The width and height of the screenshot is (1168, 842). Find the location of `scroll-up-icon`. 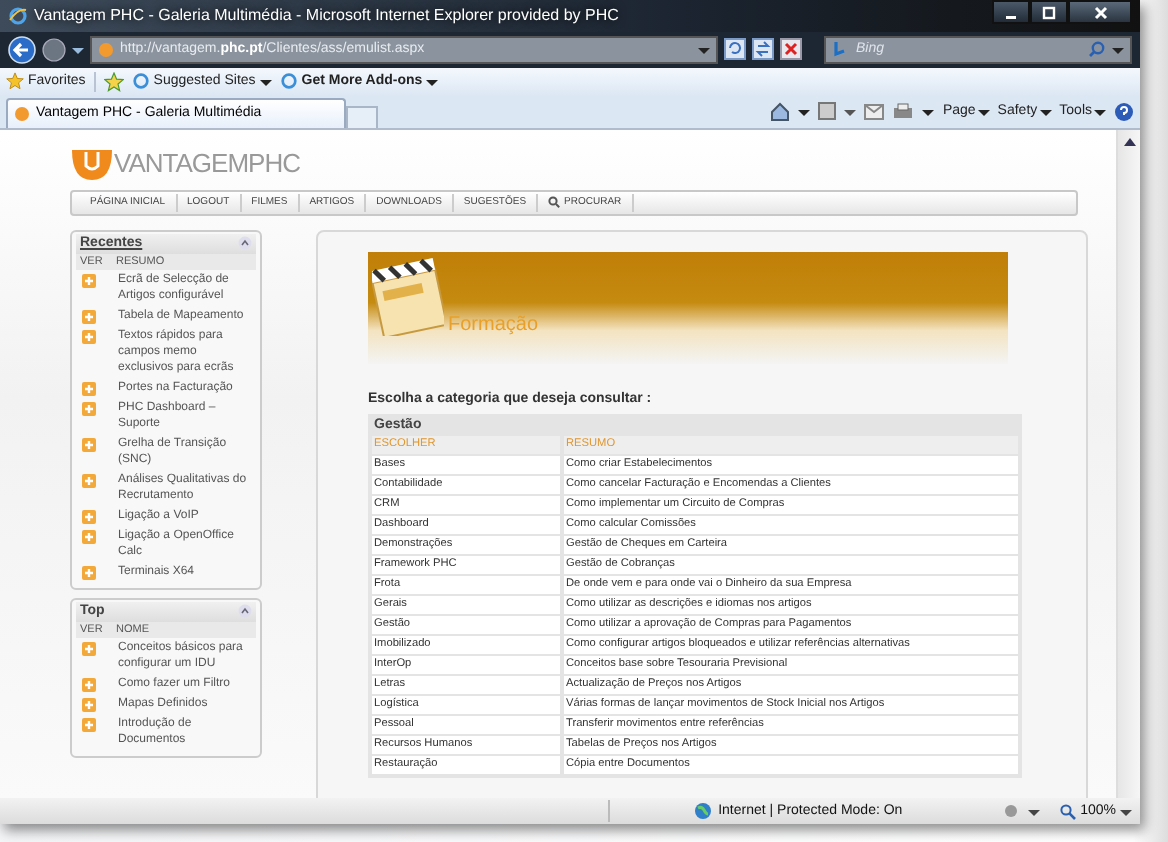

scroll-up-icon is located at coordinates (1129, 141).